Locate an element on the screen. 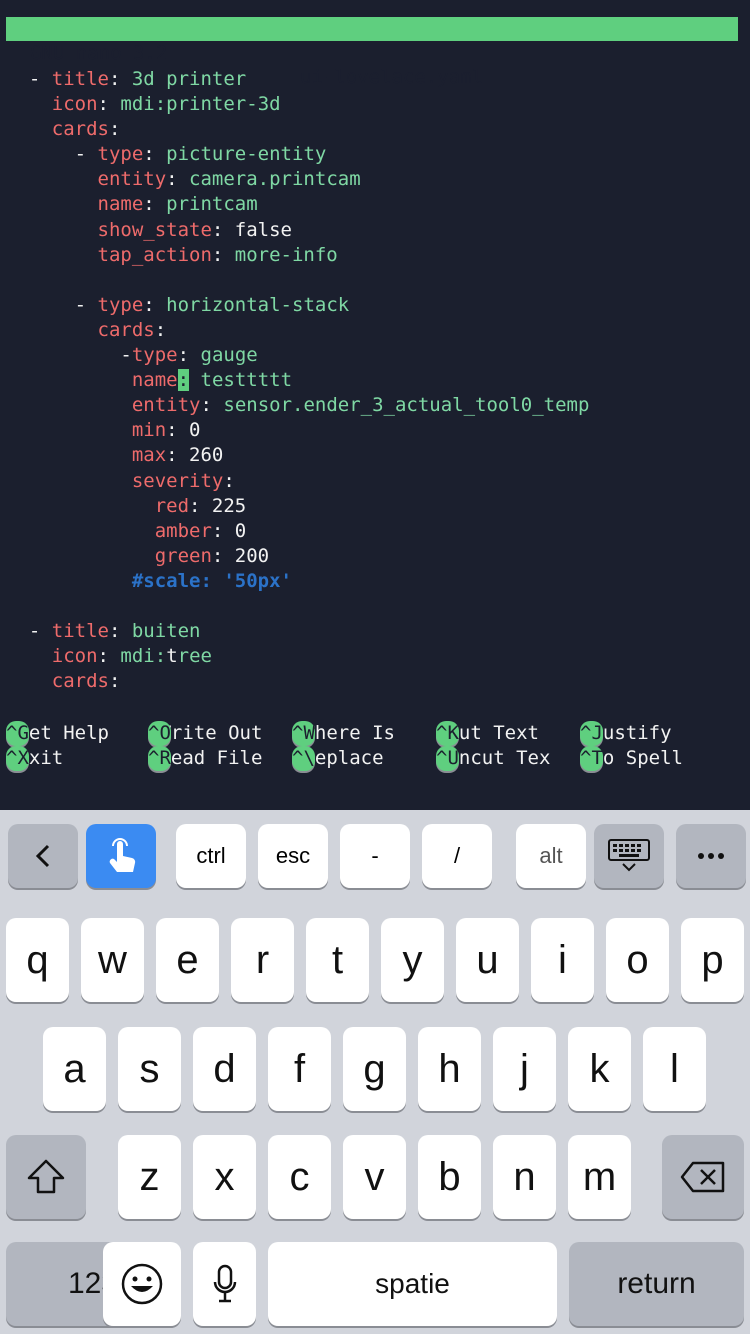 The width and height of the screenshot is (750, 1334). hide-keyboard-key is located at coordinates (629, 856).